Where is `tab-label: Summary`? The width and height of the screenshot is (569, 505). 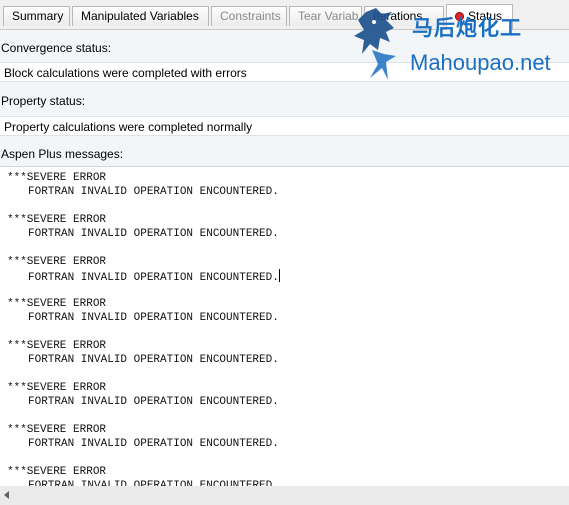 tab-label: Summary is located at coordinates (38, 16).